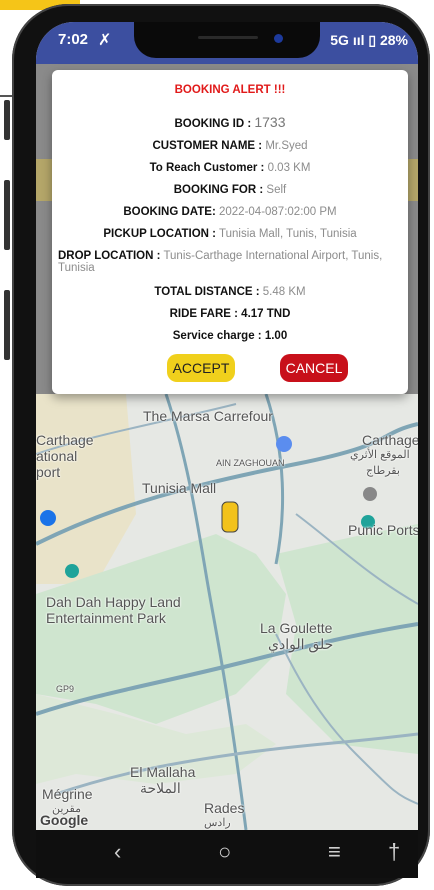  Describe the element at coordinates (163, 772) in the screenshot. I see `map-label-el-mallaha: El Mallaha` at that location.